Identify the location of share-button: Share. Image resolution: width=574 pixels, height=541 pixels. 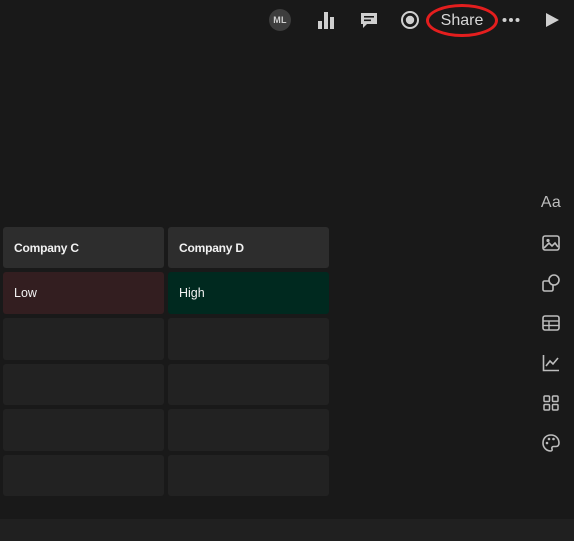
(462, 20).